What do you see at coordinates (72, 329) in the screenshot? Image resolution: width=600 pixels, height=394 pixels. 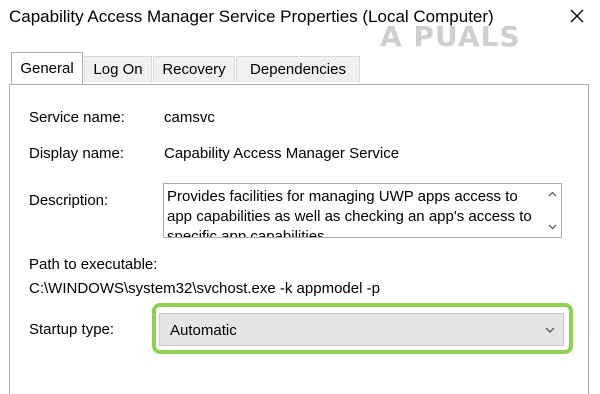 I see `startup-type-label: Startup type:` at bounding box center [72, 329].